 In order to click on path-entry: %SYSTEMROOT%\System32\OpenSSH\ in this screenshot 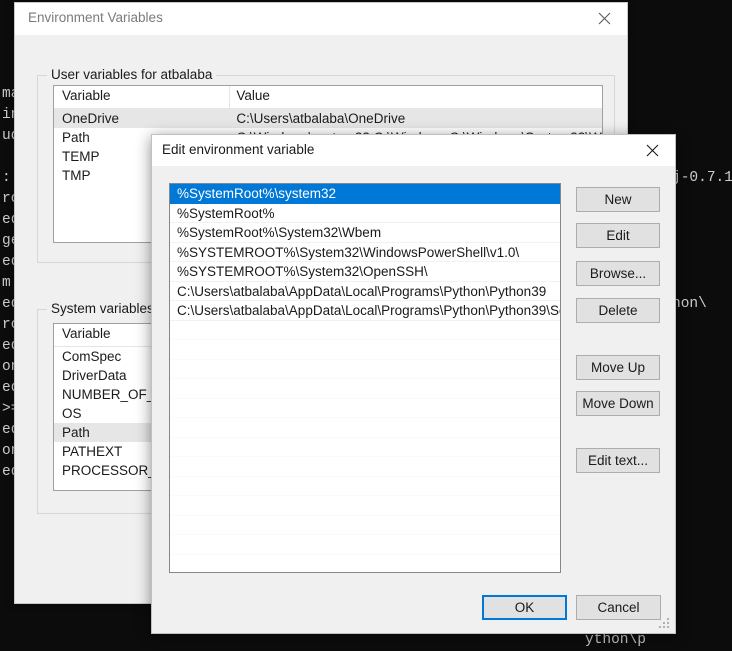, I will do `click(365, 272)`.